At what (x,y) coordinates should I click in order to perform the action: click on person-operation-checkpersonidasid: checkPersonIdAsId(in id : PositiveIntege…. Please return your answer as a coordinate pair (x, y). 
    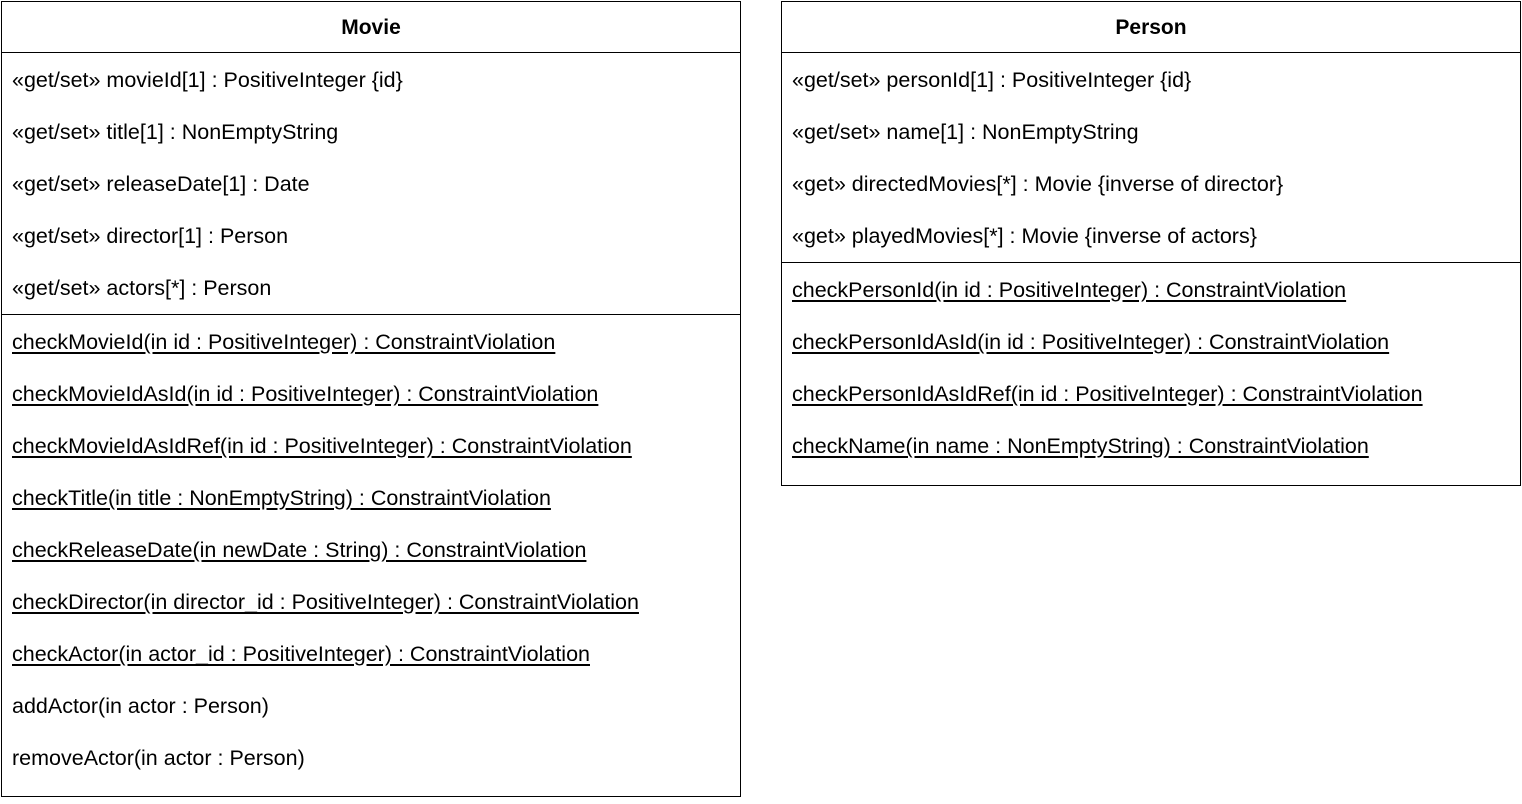
    Looking at the image, I should click on (1091, 342).